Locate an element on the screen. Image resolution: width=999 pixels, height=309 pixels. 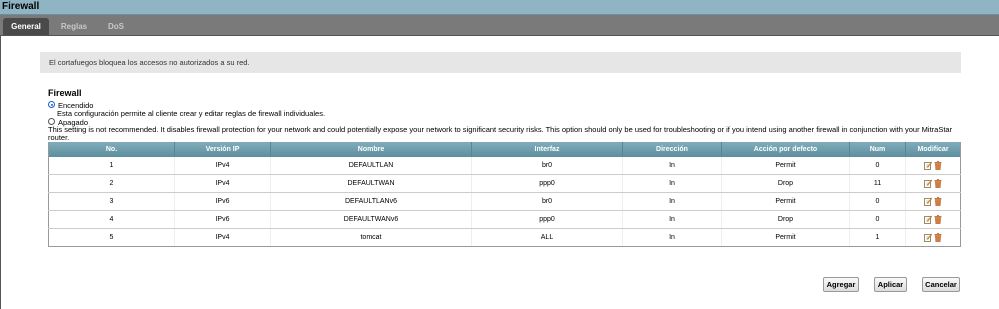
cell-no: 2 is located at coordinates (111, 183).